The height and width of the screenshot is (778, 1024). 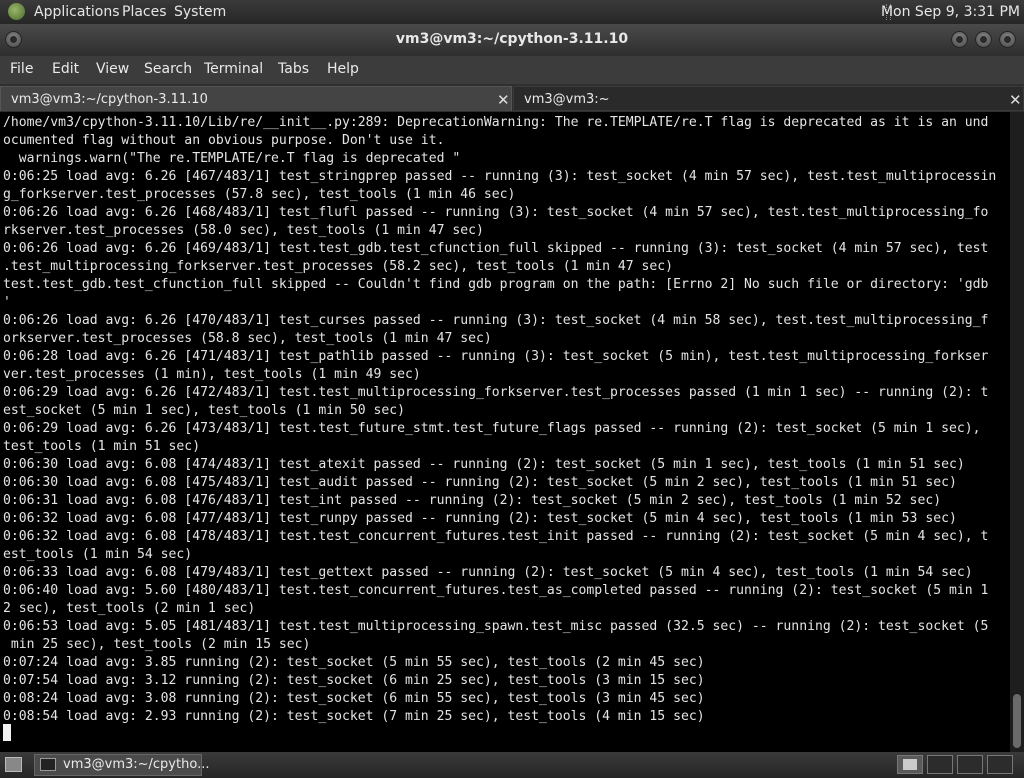 I want to click on terminal-scrollbar, so click(x=1017, y=432).